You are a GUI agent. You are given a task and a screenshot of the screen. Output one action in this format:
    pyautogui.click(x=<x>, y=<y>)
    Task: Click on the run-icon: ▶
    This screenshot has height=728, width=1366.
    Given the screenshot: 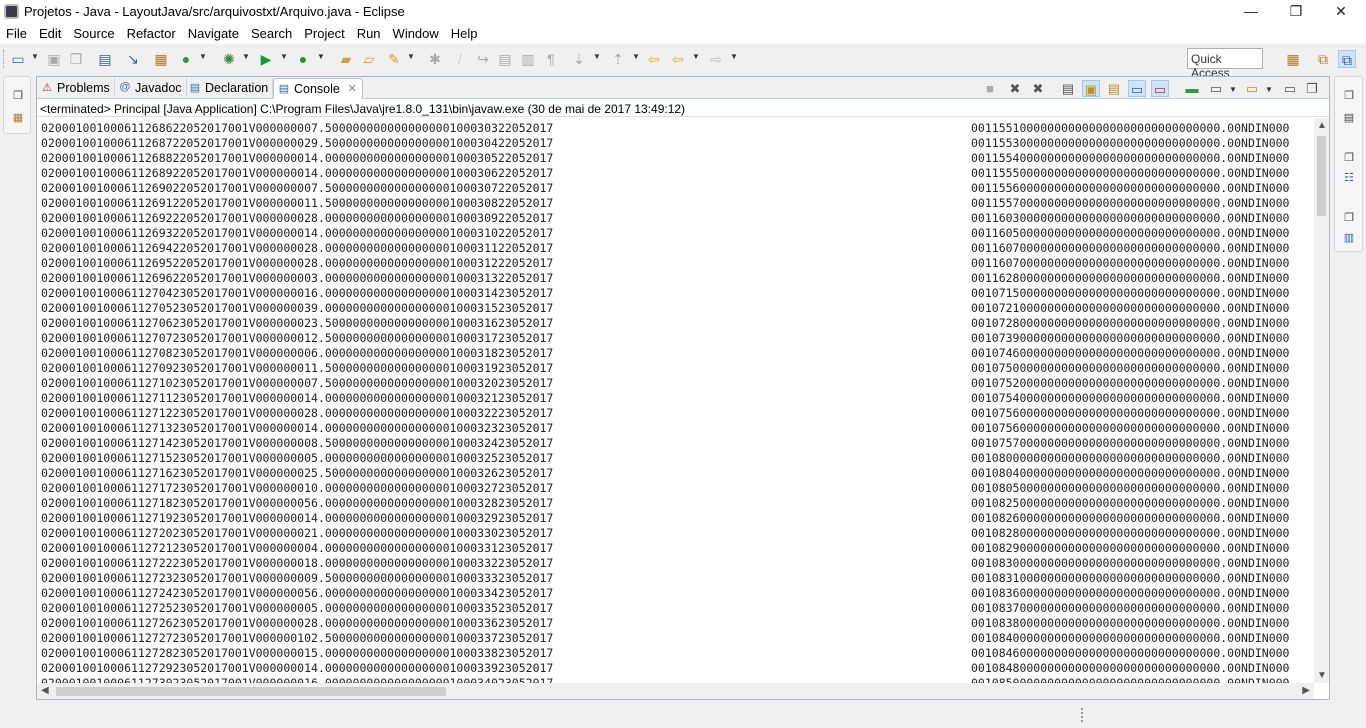 What is the action you would take?
    pyautogui.click(x=266, y=59)
    